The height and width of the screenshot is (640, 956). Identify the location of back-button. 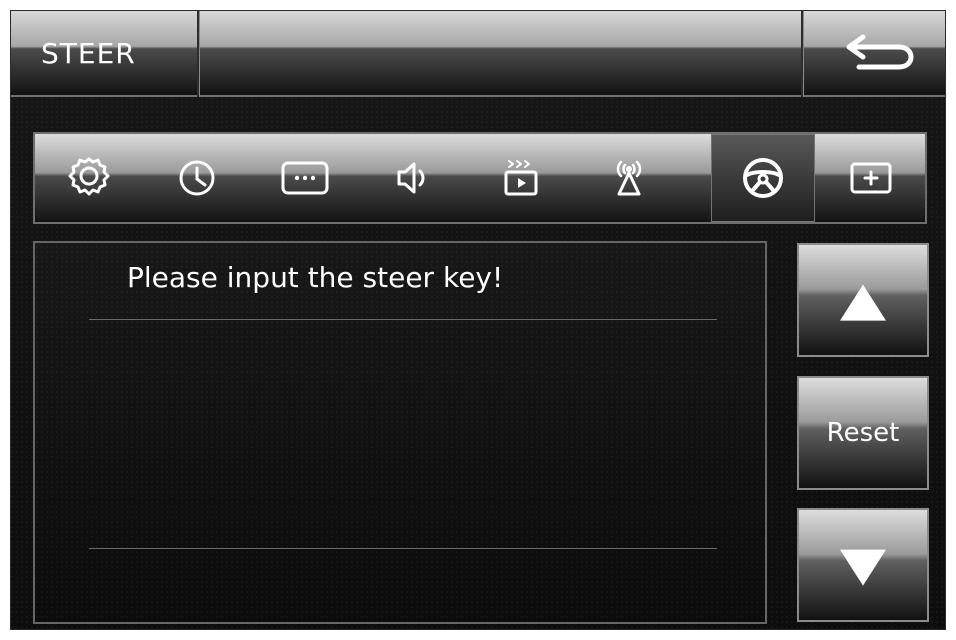
(874, 54).